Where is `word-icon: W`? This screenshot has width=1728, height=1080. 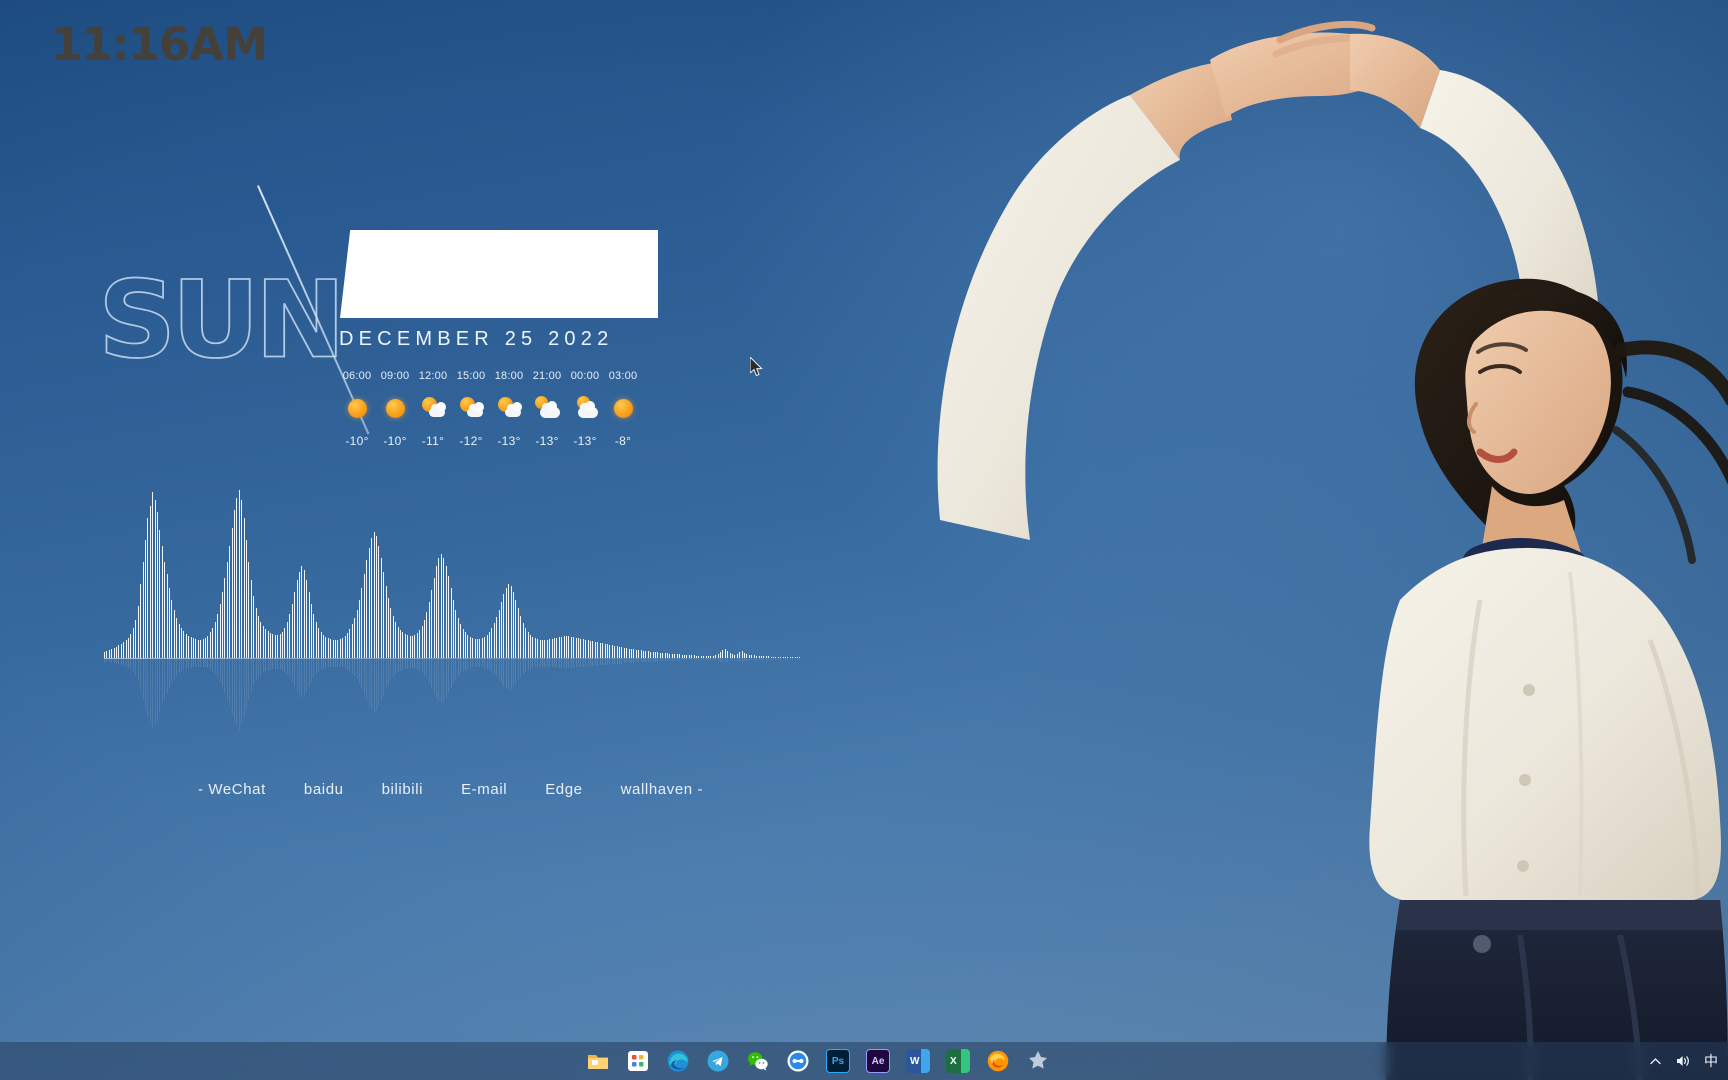
word-icon: W is located at coordinates (918, 1061).